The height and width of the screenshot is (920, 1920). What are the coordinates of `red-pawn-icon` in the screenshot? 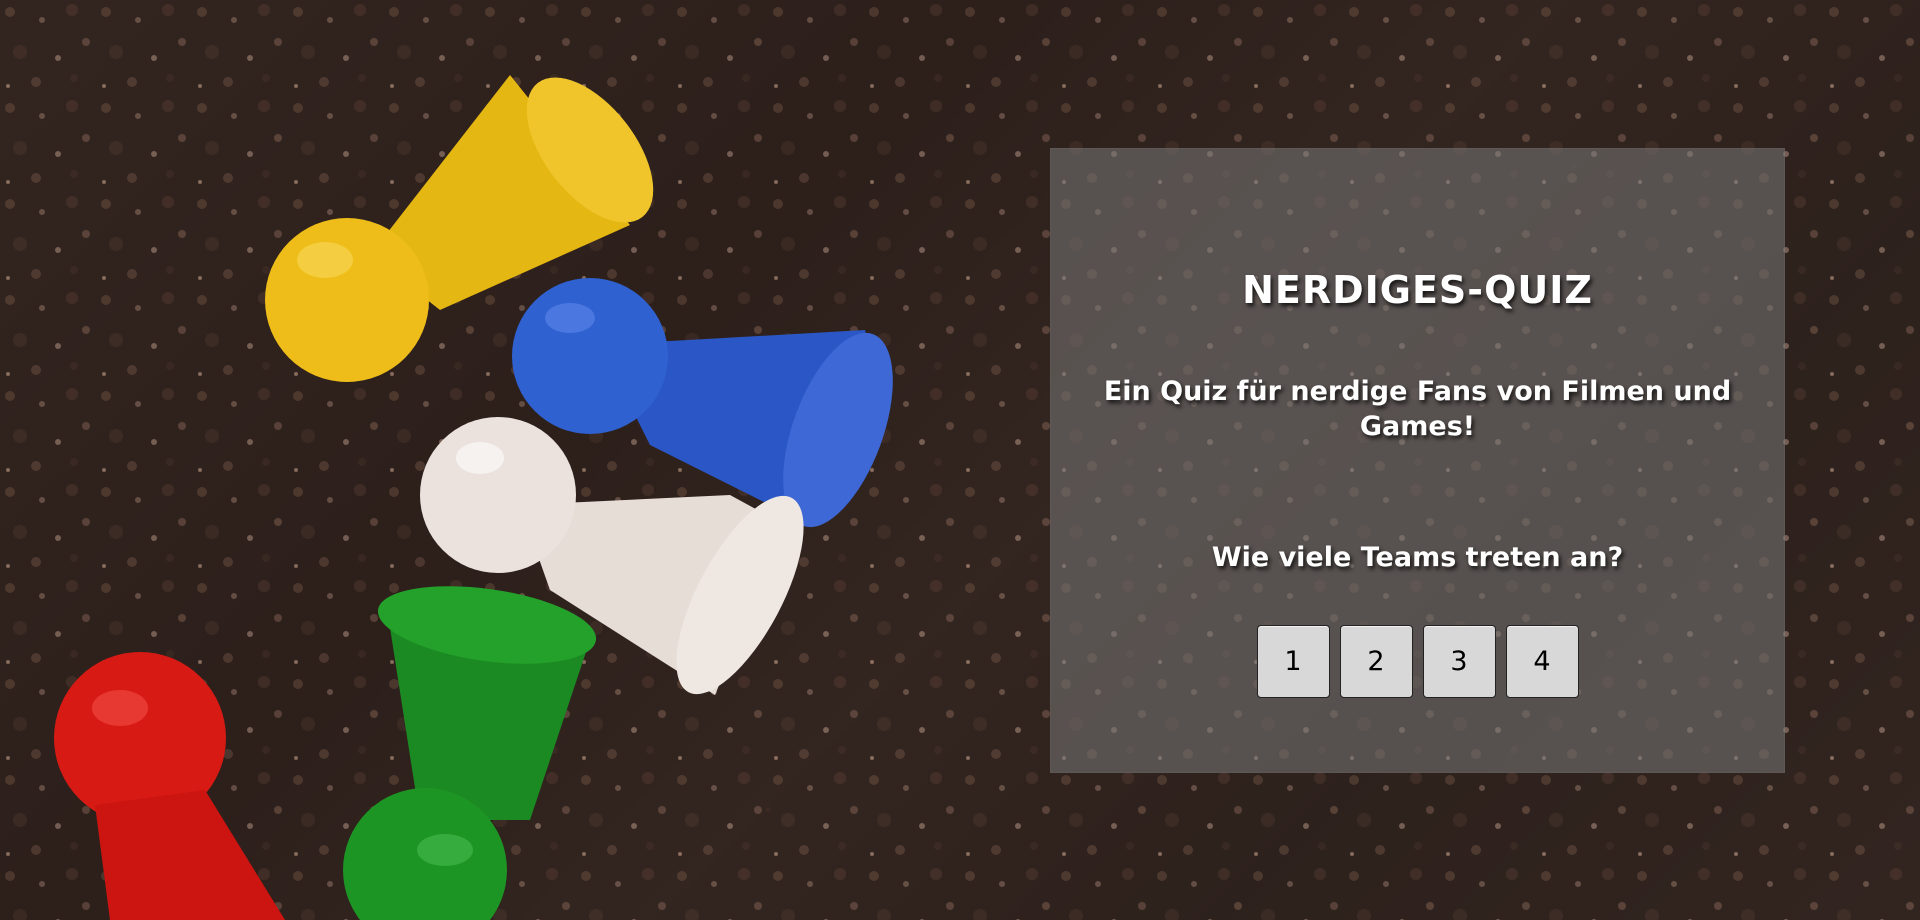 It's located at (169, 786).